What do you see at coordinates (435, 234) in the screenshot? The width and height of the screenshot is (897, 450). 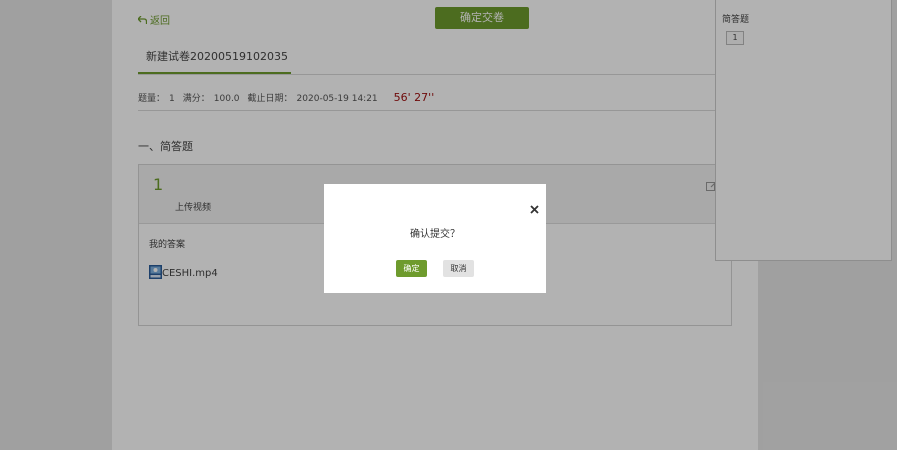 I see `dialog-message: 确认提交？` at bounding box center [435, 234].